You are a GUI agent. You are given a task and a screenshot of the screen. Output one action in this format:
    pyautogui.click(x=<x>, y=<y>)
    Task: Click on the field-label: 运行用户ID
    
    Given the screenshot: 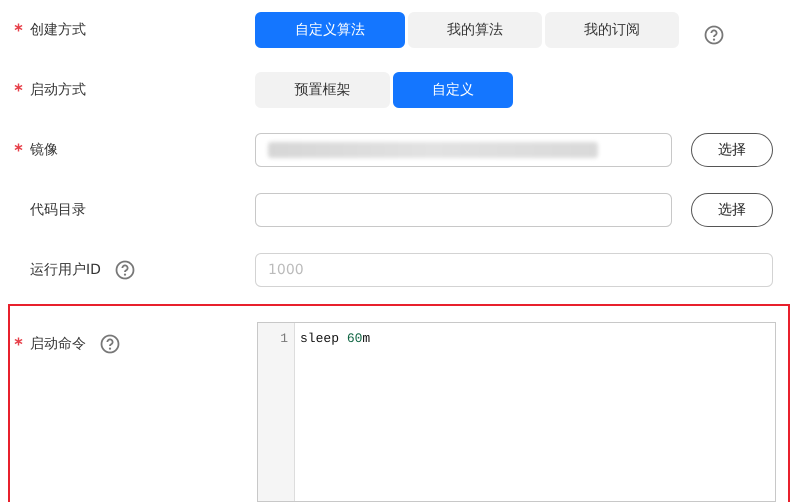 What is the action you would take?
    pyautogui.click(x=65, y=270)
    